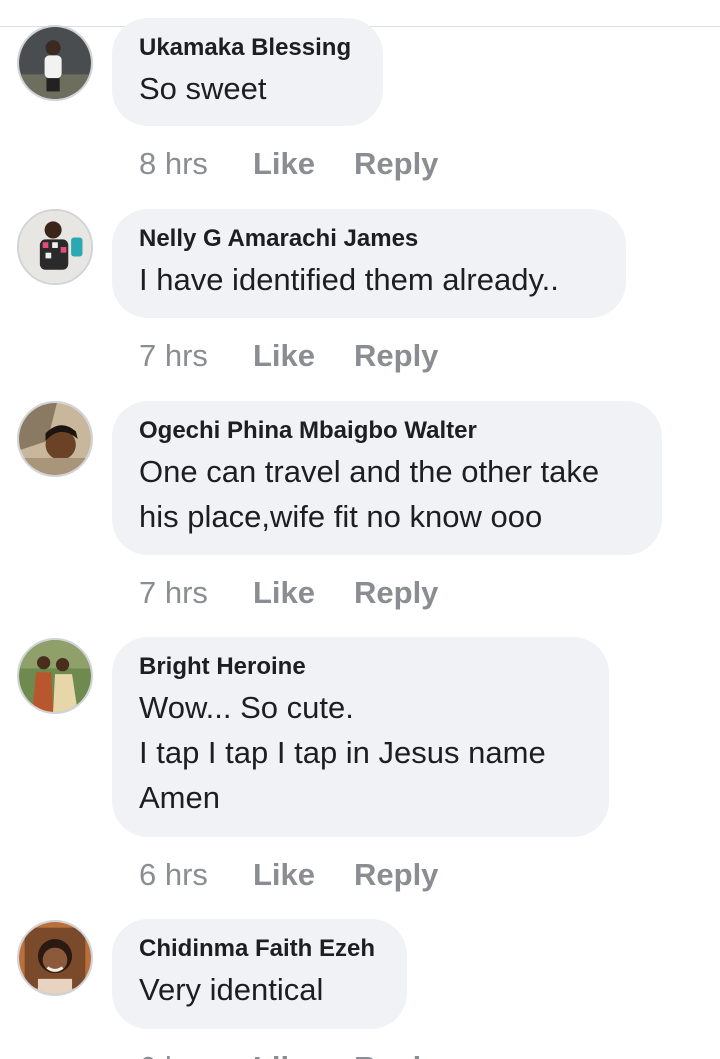 This screenshot has height=1059, width=720. Describe the element at coordinates (369, 239) in the screenshot. I see `comment-author: Nelly G Amarachi James` at that location.